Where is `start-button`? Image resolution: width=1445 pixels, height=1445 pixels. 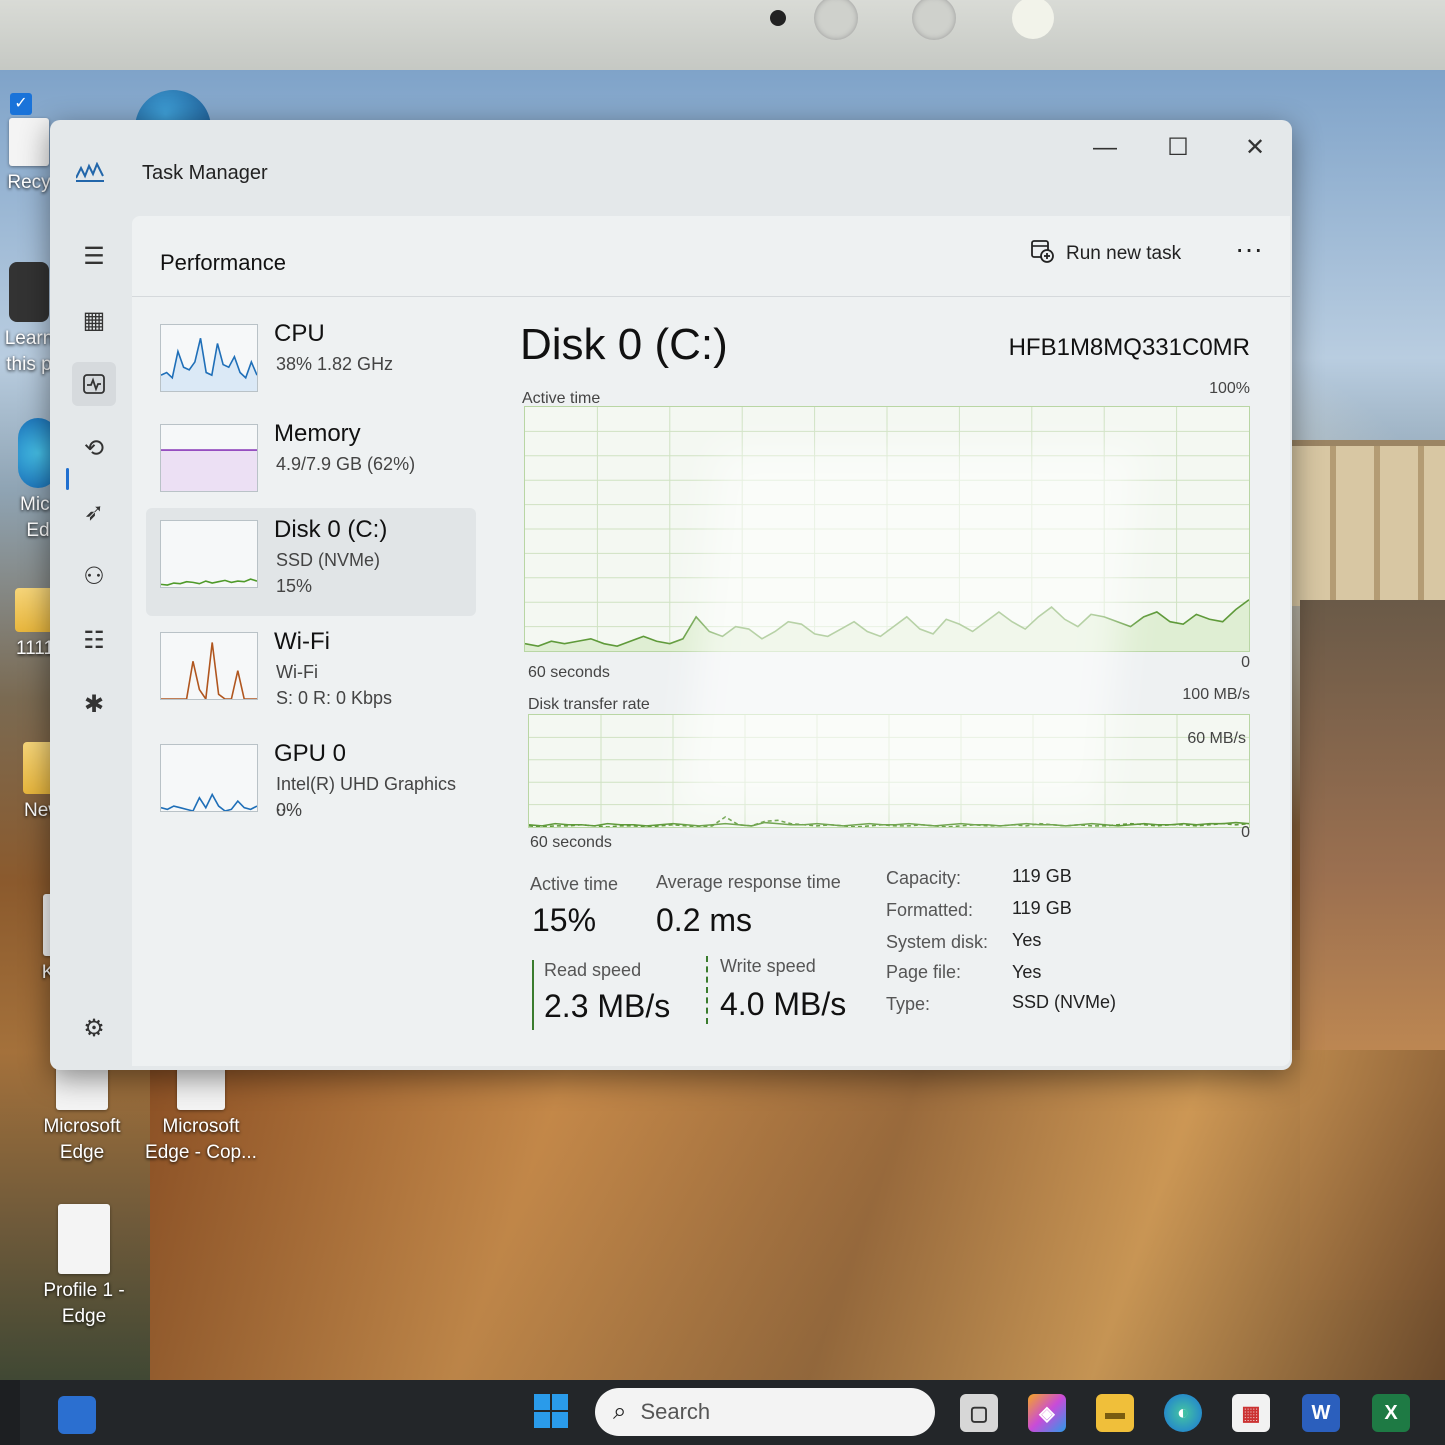 start-button is located at coordinates (551, 1411).